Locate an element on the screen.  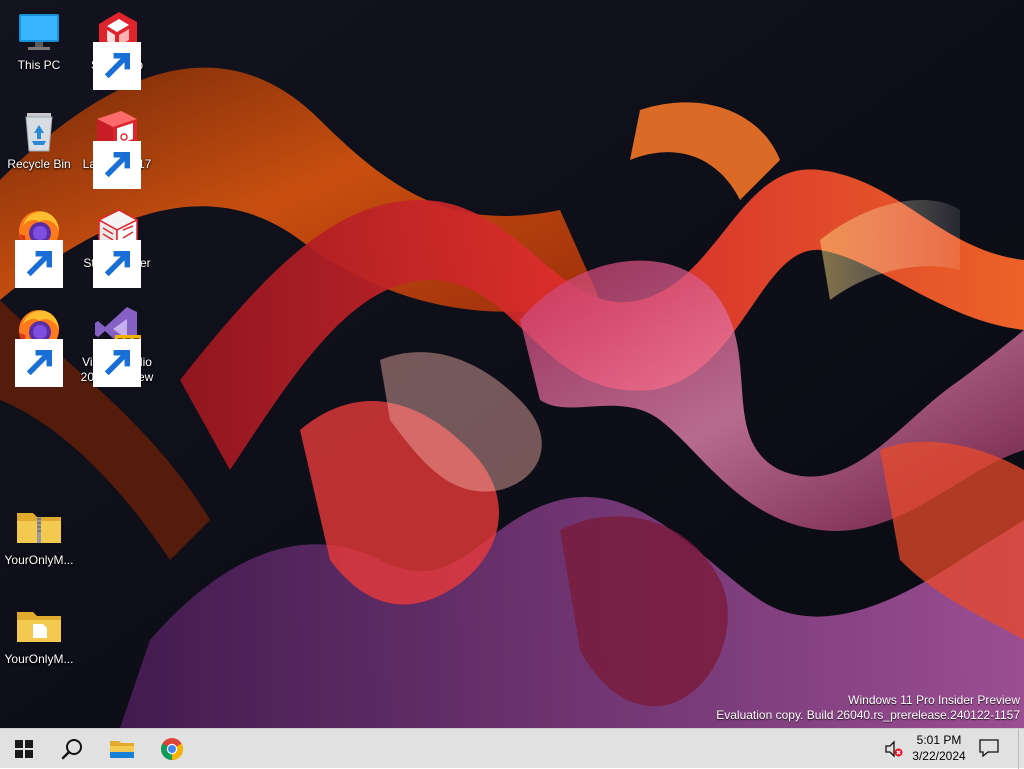
clock-date: 3/22/2024 is located at coordinates (939, 756).